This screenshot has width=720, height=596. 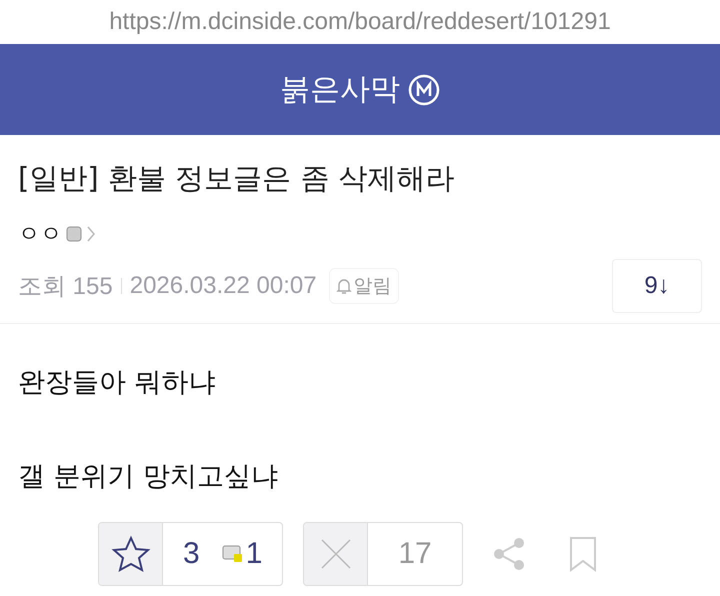 I want to click on fixed-member-icon, so click(x=233, y=554).